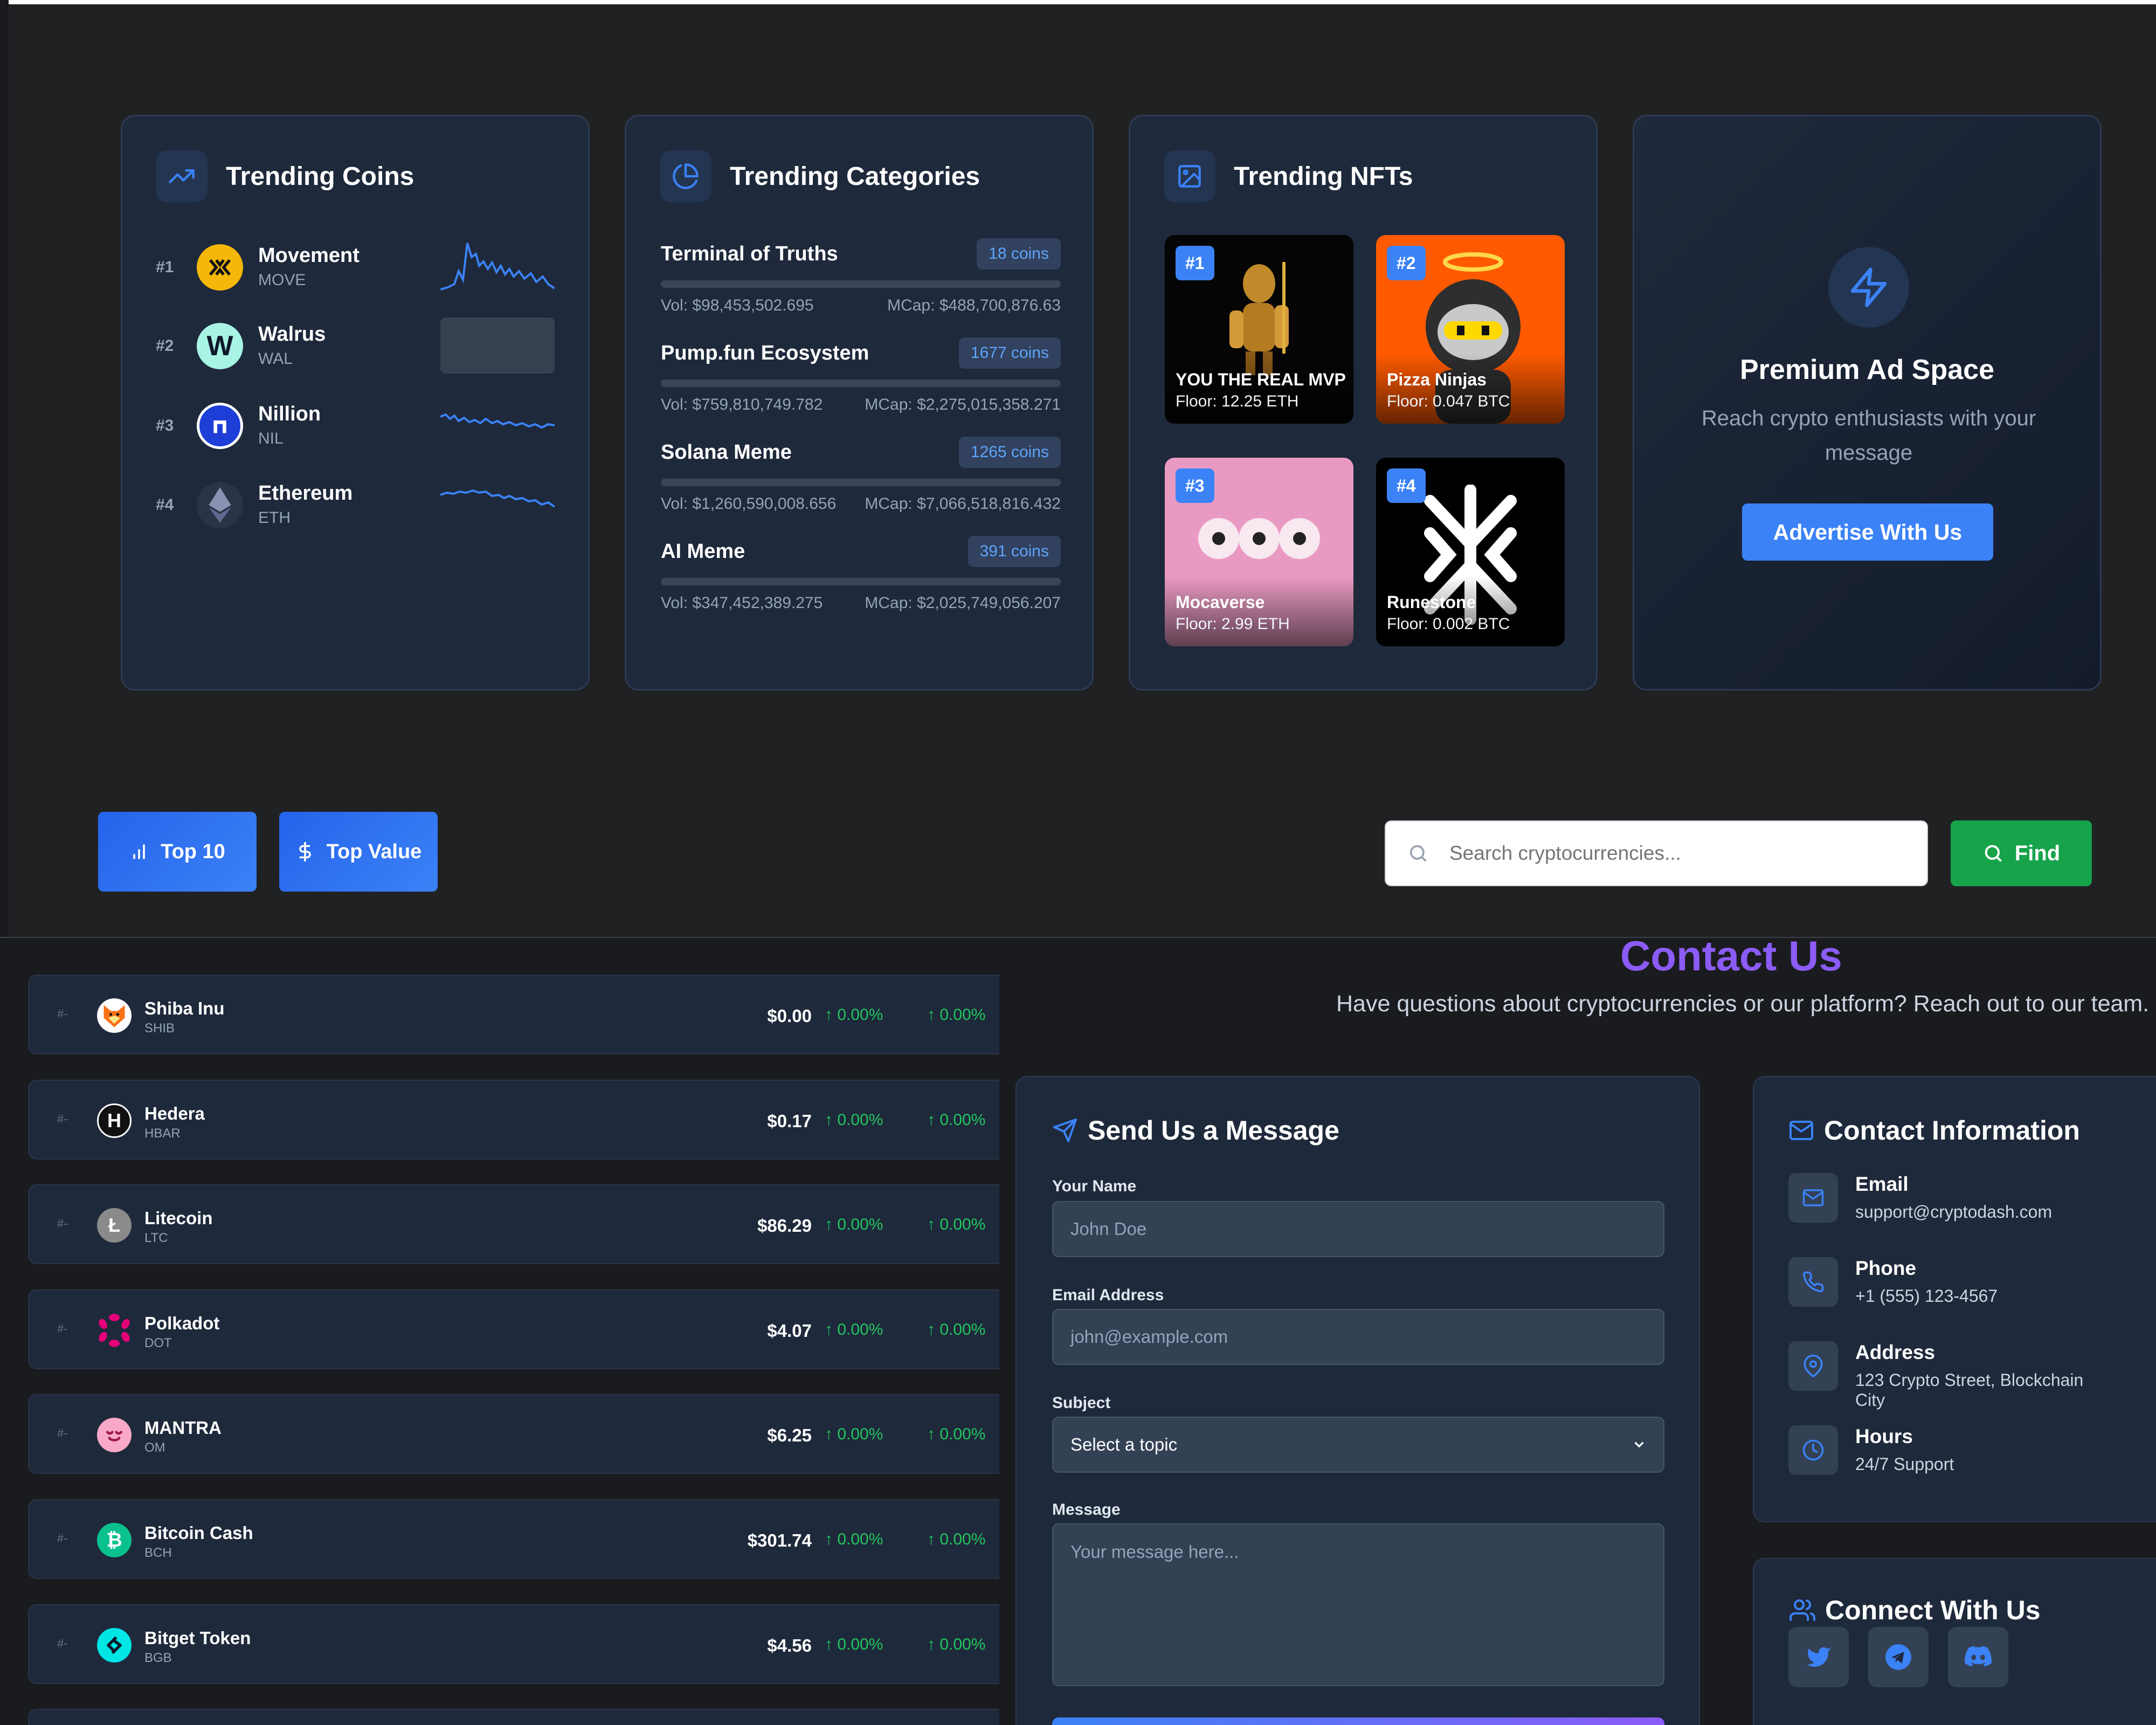 The width and height of the screenshot is (2156, 1725). Describe the element at coordinates (271, 438) in the screenshot. I see `coin-symbol: NIL` at that location.